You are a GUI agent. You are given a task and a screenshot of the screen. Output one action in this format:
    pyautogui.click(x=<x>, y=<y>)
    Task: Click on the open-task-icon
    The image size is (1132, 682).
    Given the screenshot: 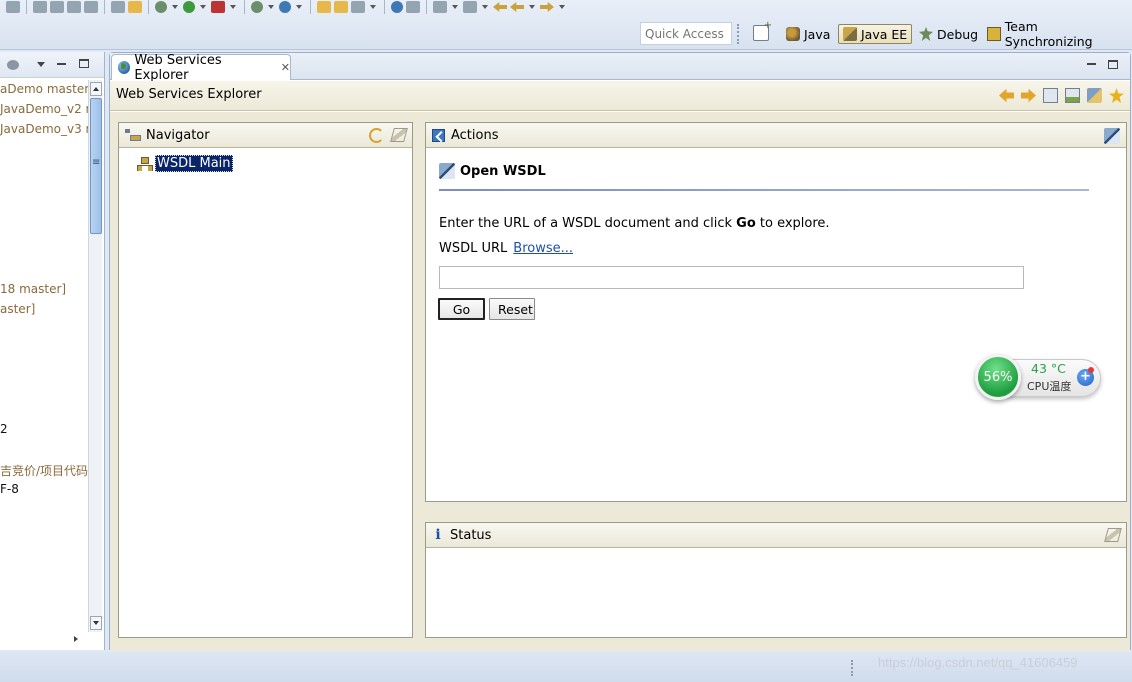 What is the action you would take?
    pyautogui.click(x=341, y=7)
    